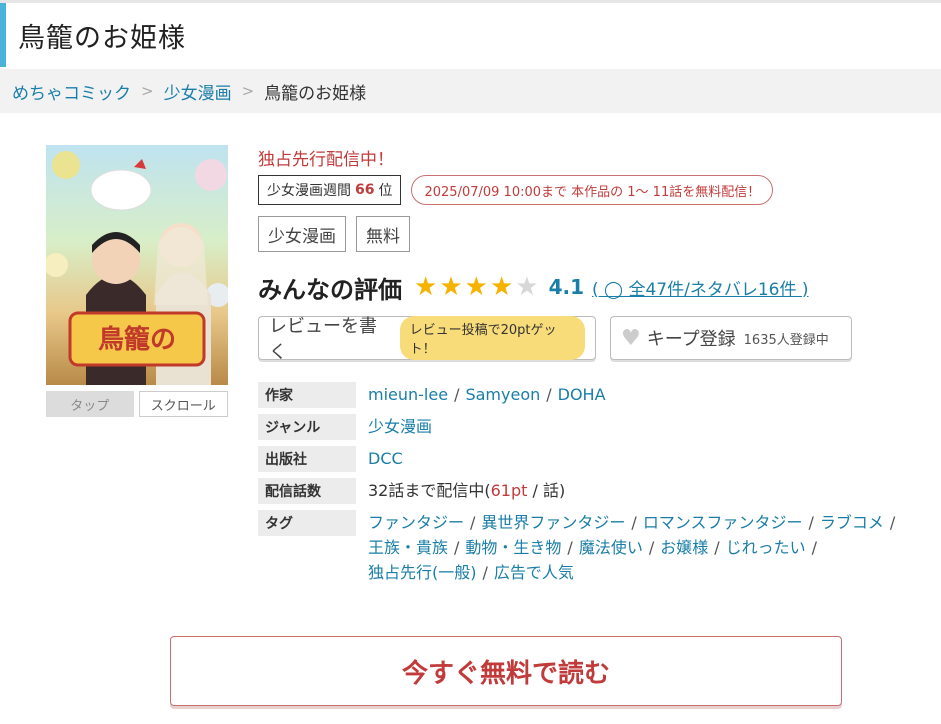 The width and height of the screenshot is (941, 724). I want to click on tag-link: 魔法使い, so click(611, 547).